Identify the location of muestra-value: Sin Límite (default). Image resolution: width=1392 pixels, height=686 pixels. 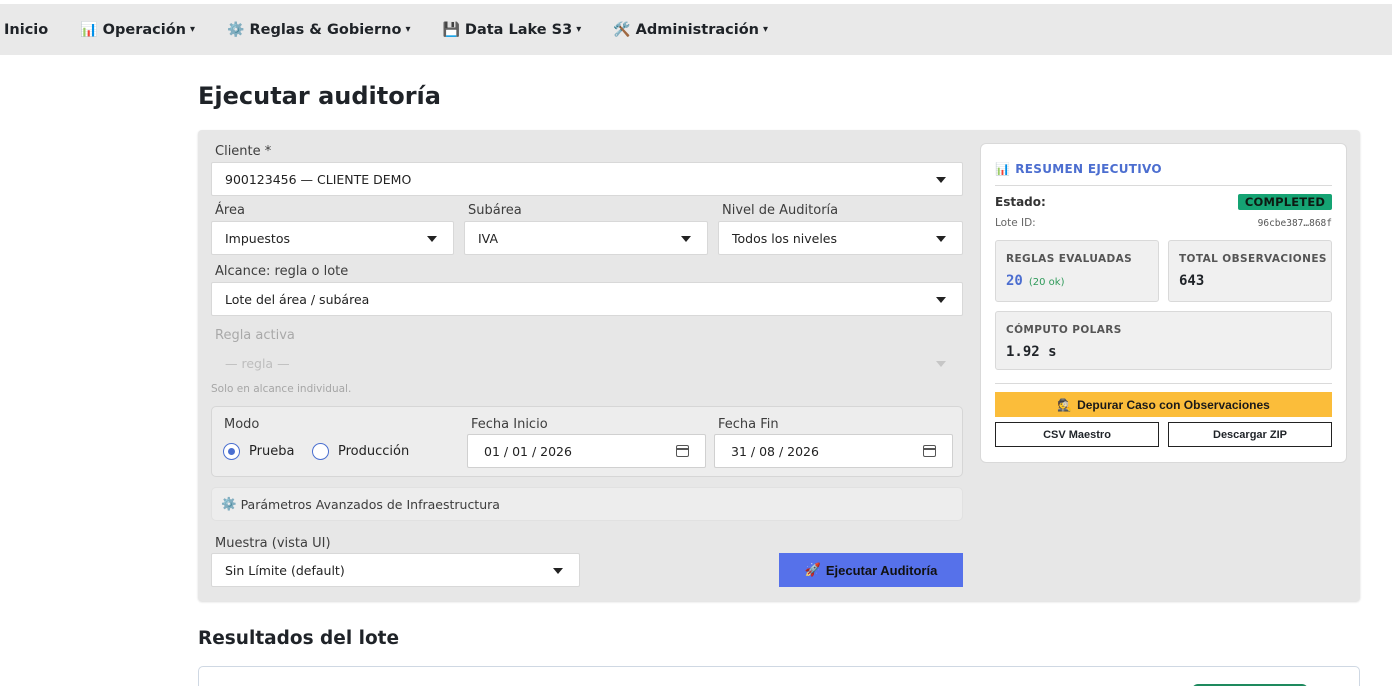
(285, 570).